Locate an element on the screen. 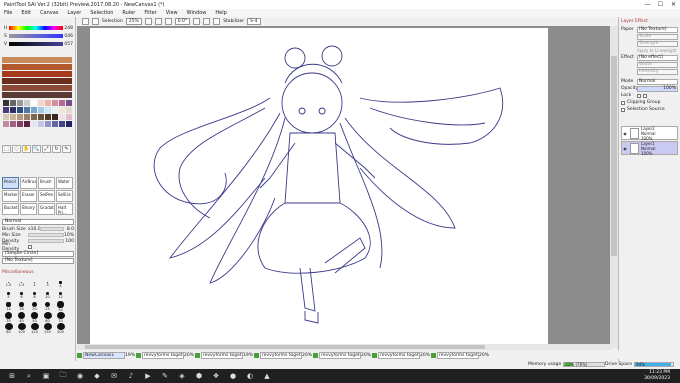  brush-size-preset: 8 is located at coordinates (34, 295).